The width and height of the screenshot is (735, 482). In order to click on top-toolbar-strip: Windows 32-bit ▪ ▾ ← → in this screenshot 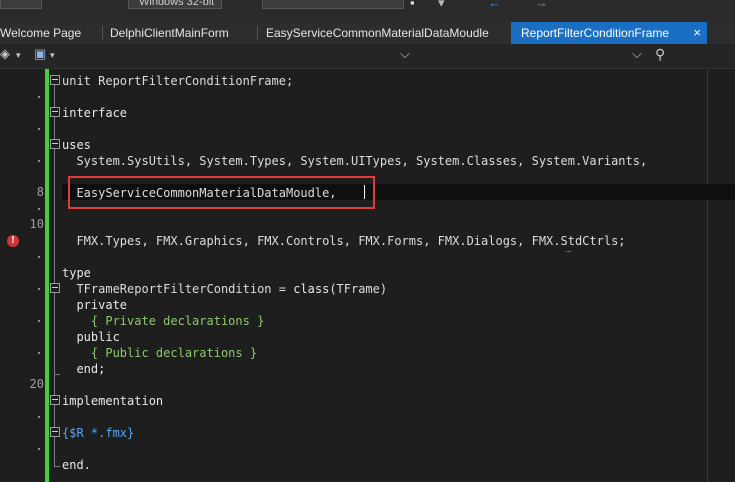, I will do `click(367, 11)`.